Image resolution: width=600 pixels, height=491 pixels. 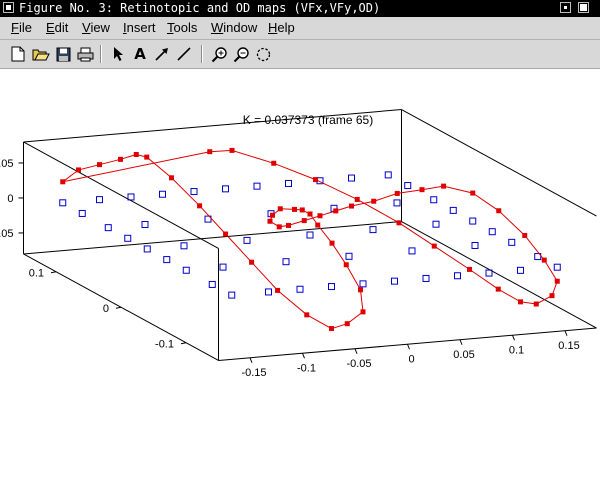 I want to click on menu-help: Help, so click(x=281, y=27).